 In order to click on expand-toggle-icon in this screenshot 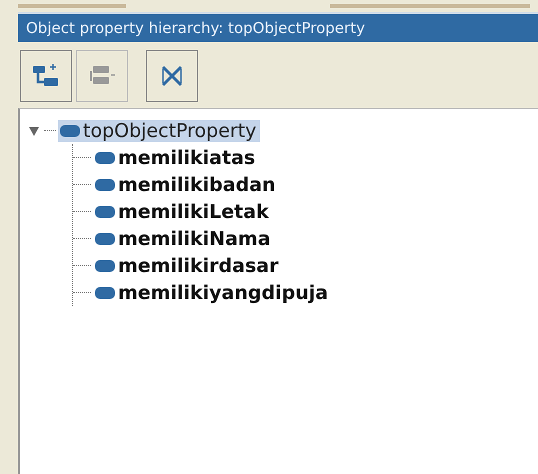, I will do `click(35, 130)`.